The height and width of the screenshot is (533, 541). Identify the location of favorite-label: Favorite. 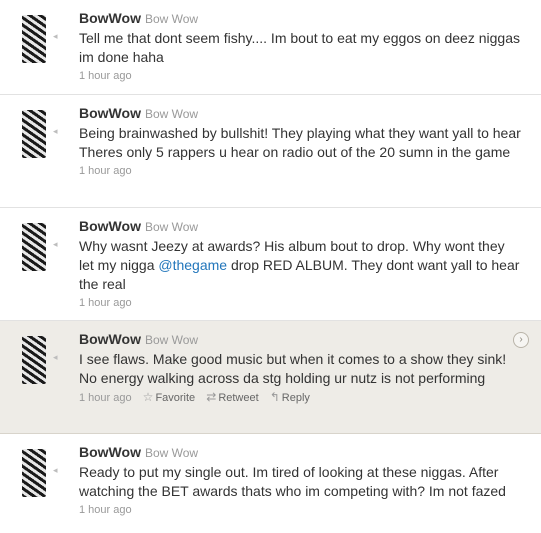
(175, 398).